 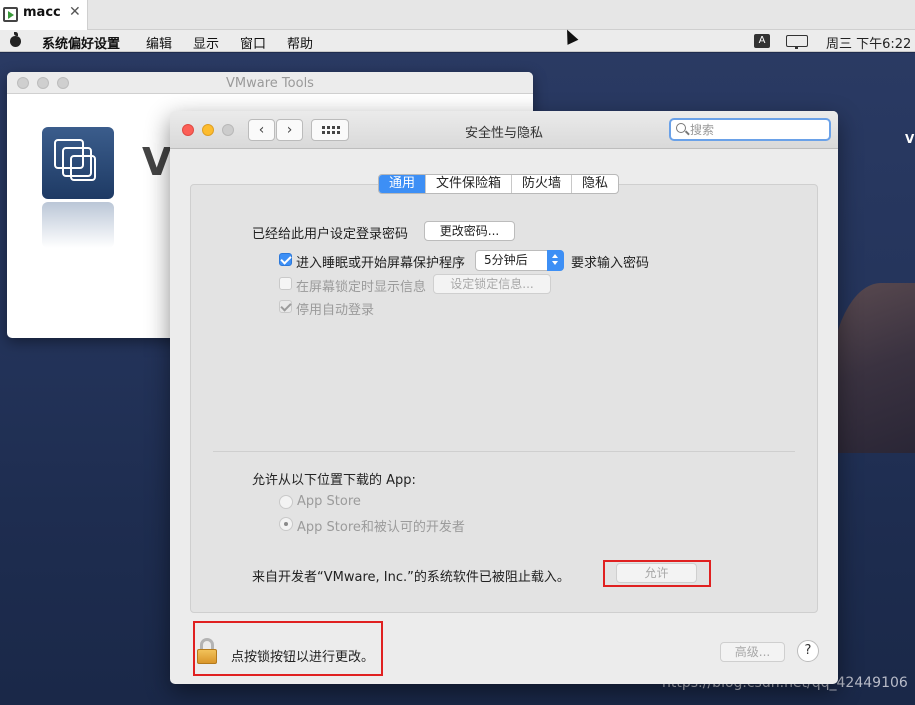 I want to click on logo-reflection, so click(x=78, y=225).